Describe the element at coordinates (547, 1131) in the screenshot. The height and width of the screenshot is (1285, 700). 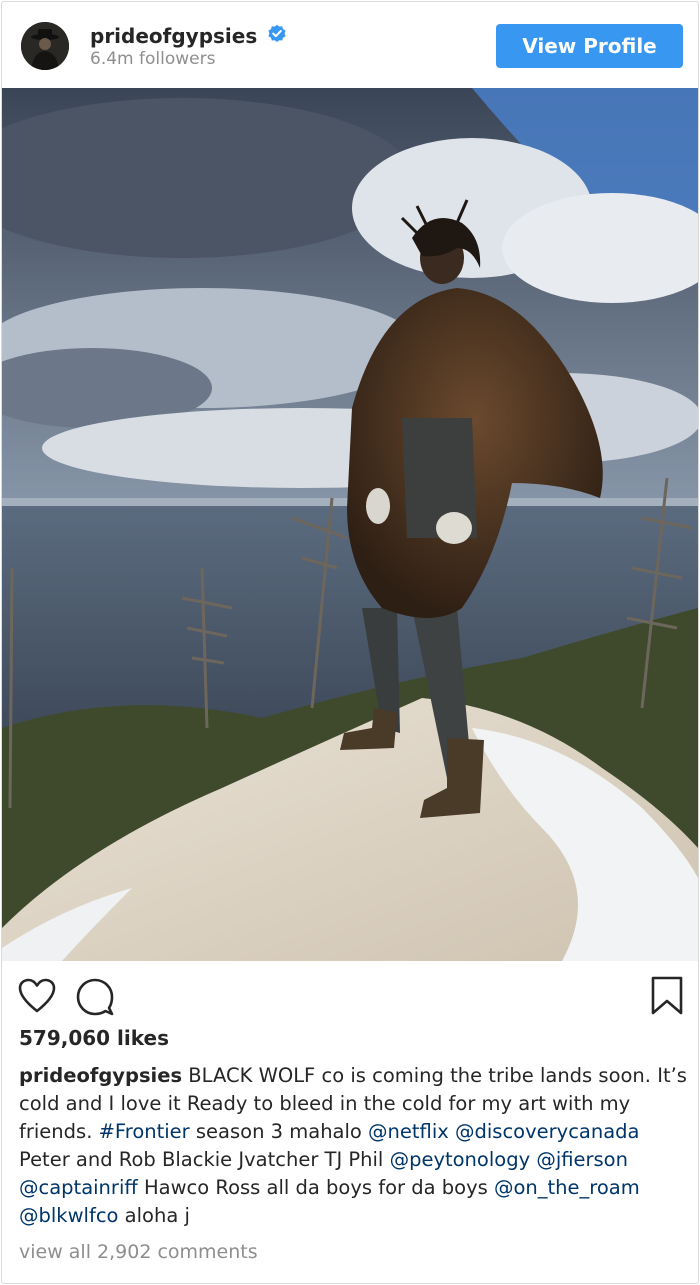
I see `mention-discoverycanada: @discoverycanada` at that location.